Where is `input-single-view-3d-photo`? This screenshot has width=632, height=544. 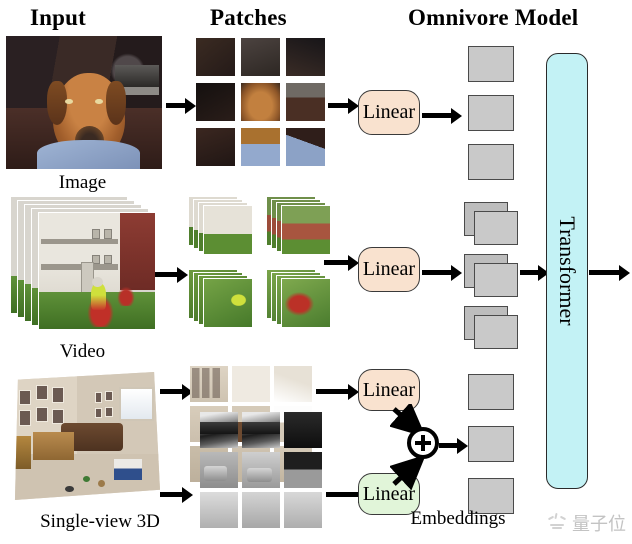 input-single-view-3d-photo is located at coordinates (86, 436).